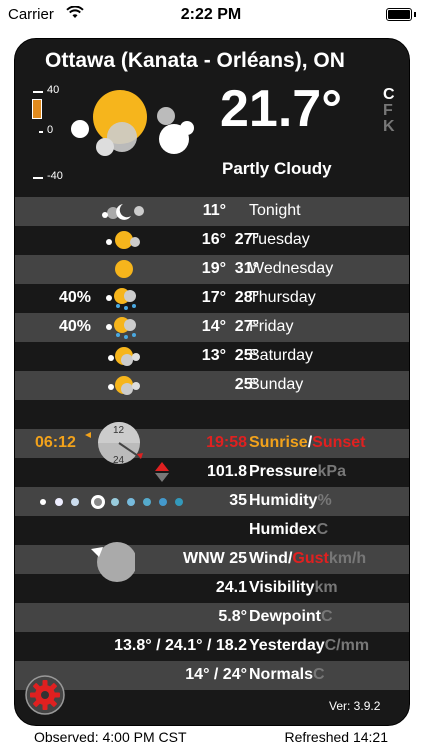  I want to click on visibility-row: 24.1 Visibilitykm, so click(212, 588).